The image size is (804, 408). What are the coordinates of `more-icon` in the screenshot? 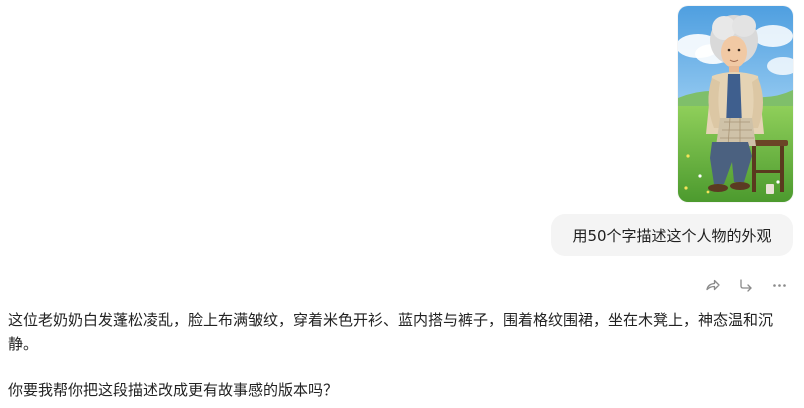 It's located at (779, 285).